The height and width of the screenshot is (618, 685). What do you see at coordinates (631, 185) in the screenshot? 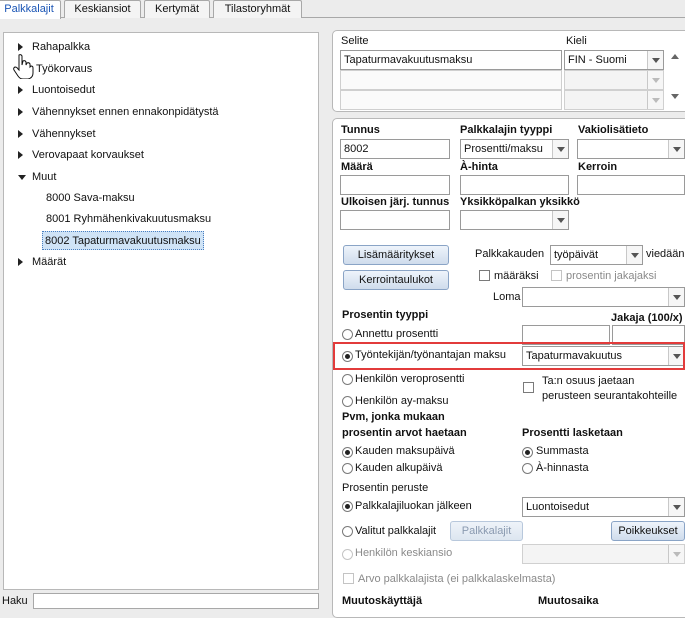
I see `kerroin-input` at bounding box center [631, 185].